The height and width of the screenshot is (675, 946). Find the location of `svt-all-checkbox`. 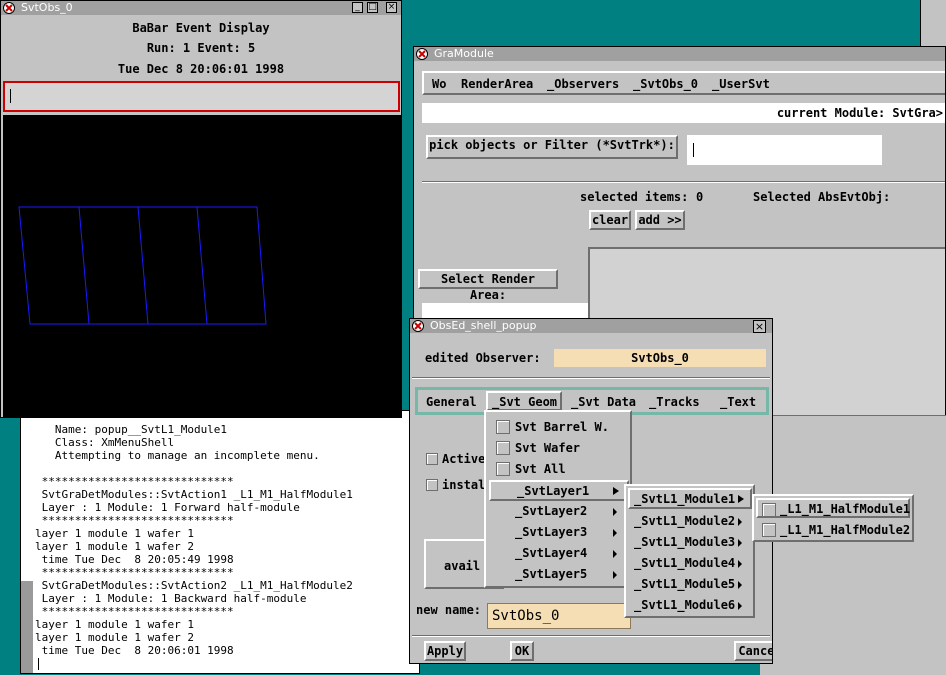

svt-all-checkbox is located at coordinates (503, 469).